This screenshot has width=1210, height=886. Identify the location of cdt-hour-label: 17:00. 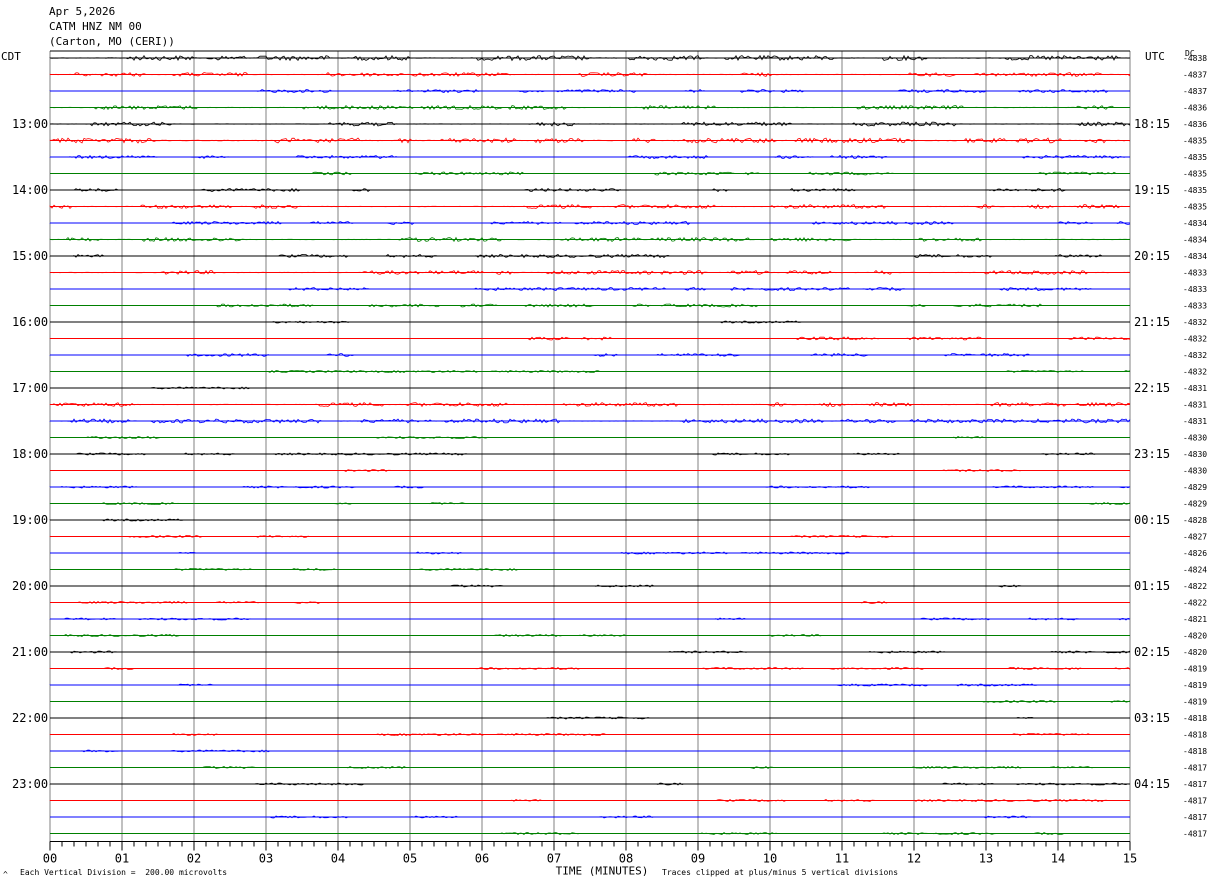
(30, 388).